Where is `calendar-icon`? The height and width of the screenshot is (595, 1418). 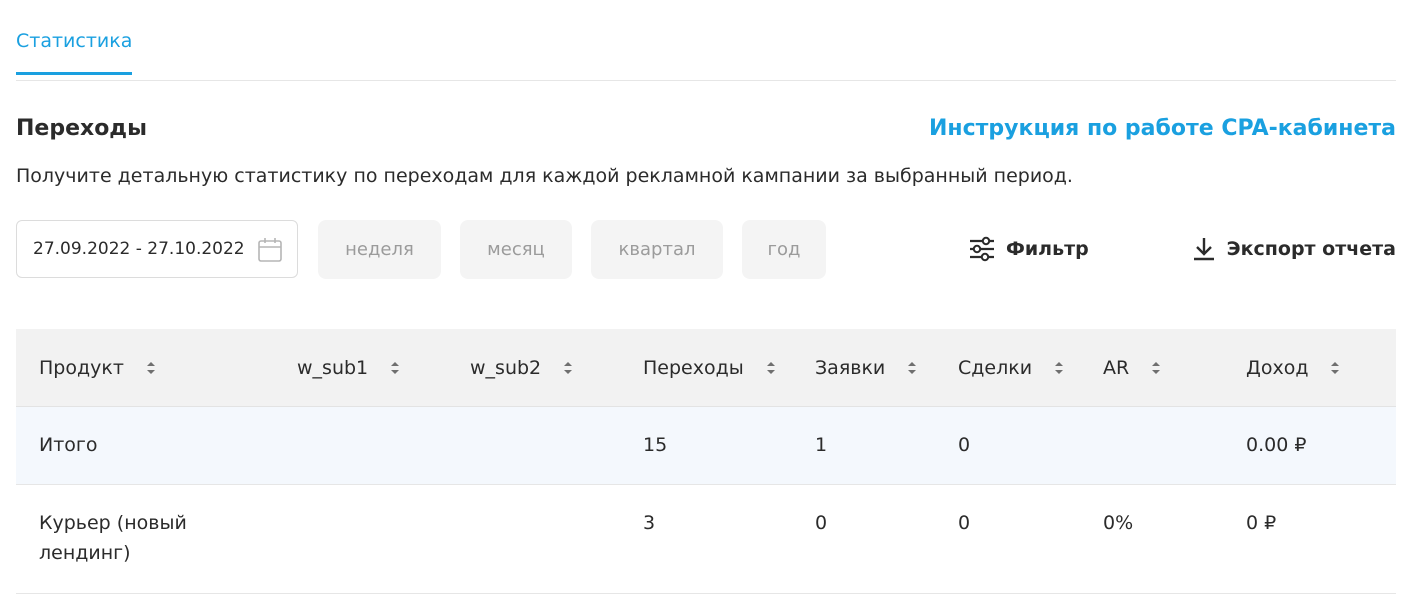
calendar-icon is located at coordinates (270, 250).